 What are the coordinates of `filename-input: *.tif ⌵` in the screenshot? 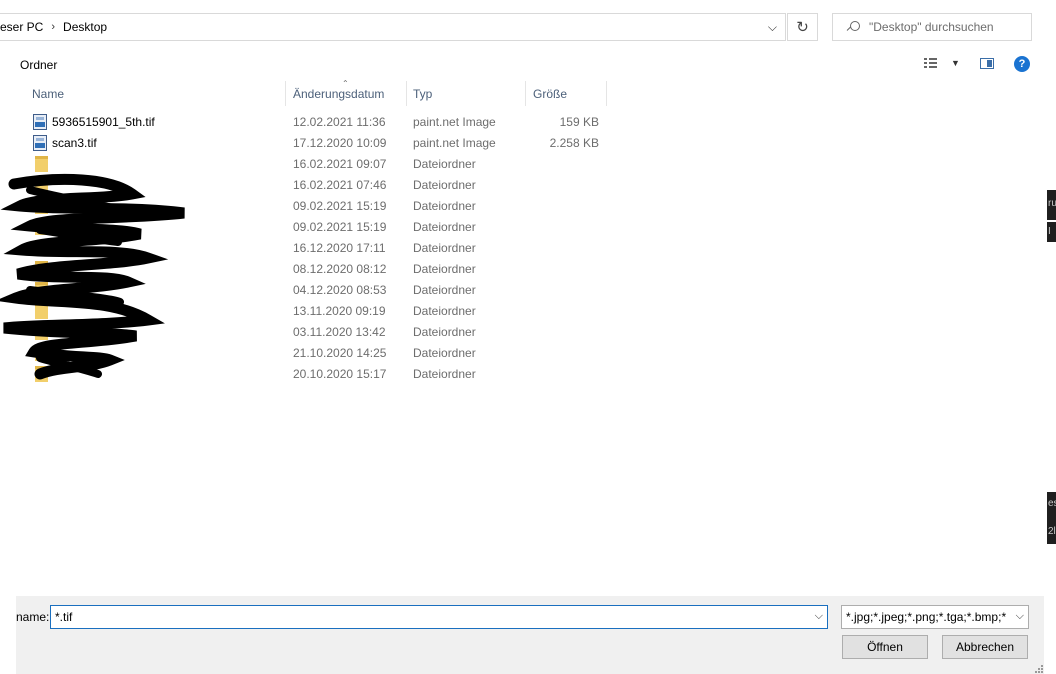 It's located at (439, 617).